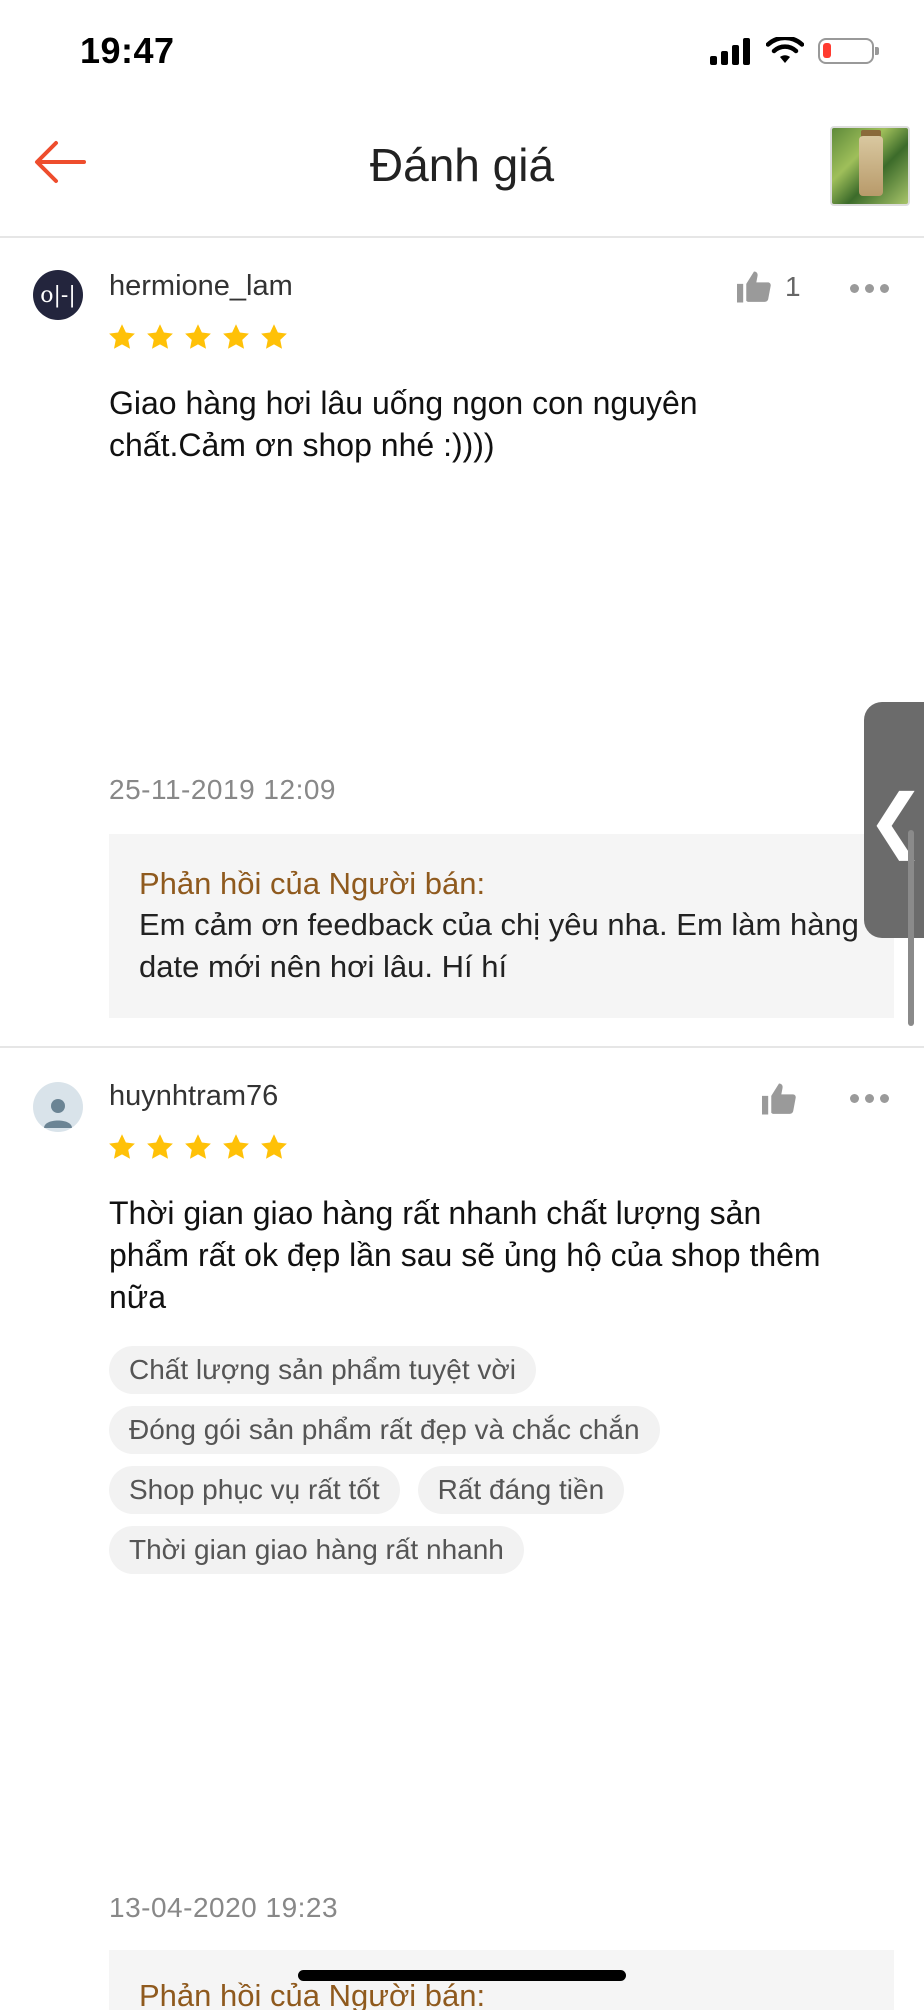 The height and width of the screenshot is (2010, 924). I want to click on avatar-text: o|-|, so click(58, 295).